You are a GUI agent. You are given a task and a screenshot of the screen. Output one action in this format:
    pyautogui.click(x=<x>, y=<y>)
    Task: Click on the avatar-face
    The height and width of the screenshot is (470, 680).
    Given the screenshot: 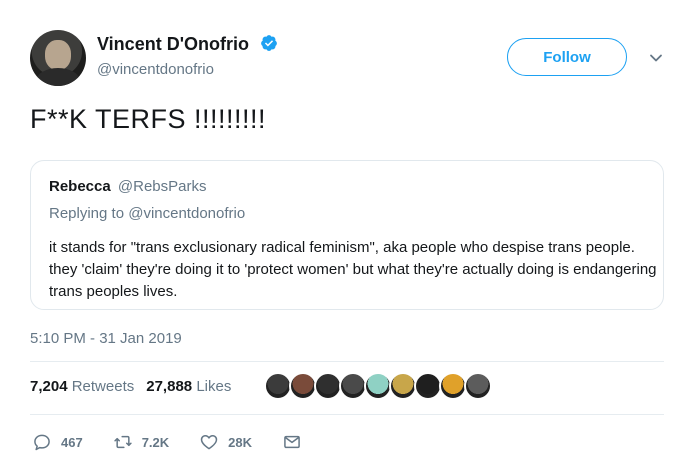 What is the action you would take?
    pyautogui.click(x=58, y=55)
    